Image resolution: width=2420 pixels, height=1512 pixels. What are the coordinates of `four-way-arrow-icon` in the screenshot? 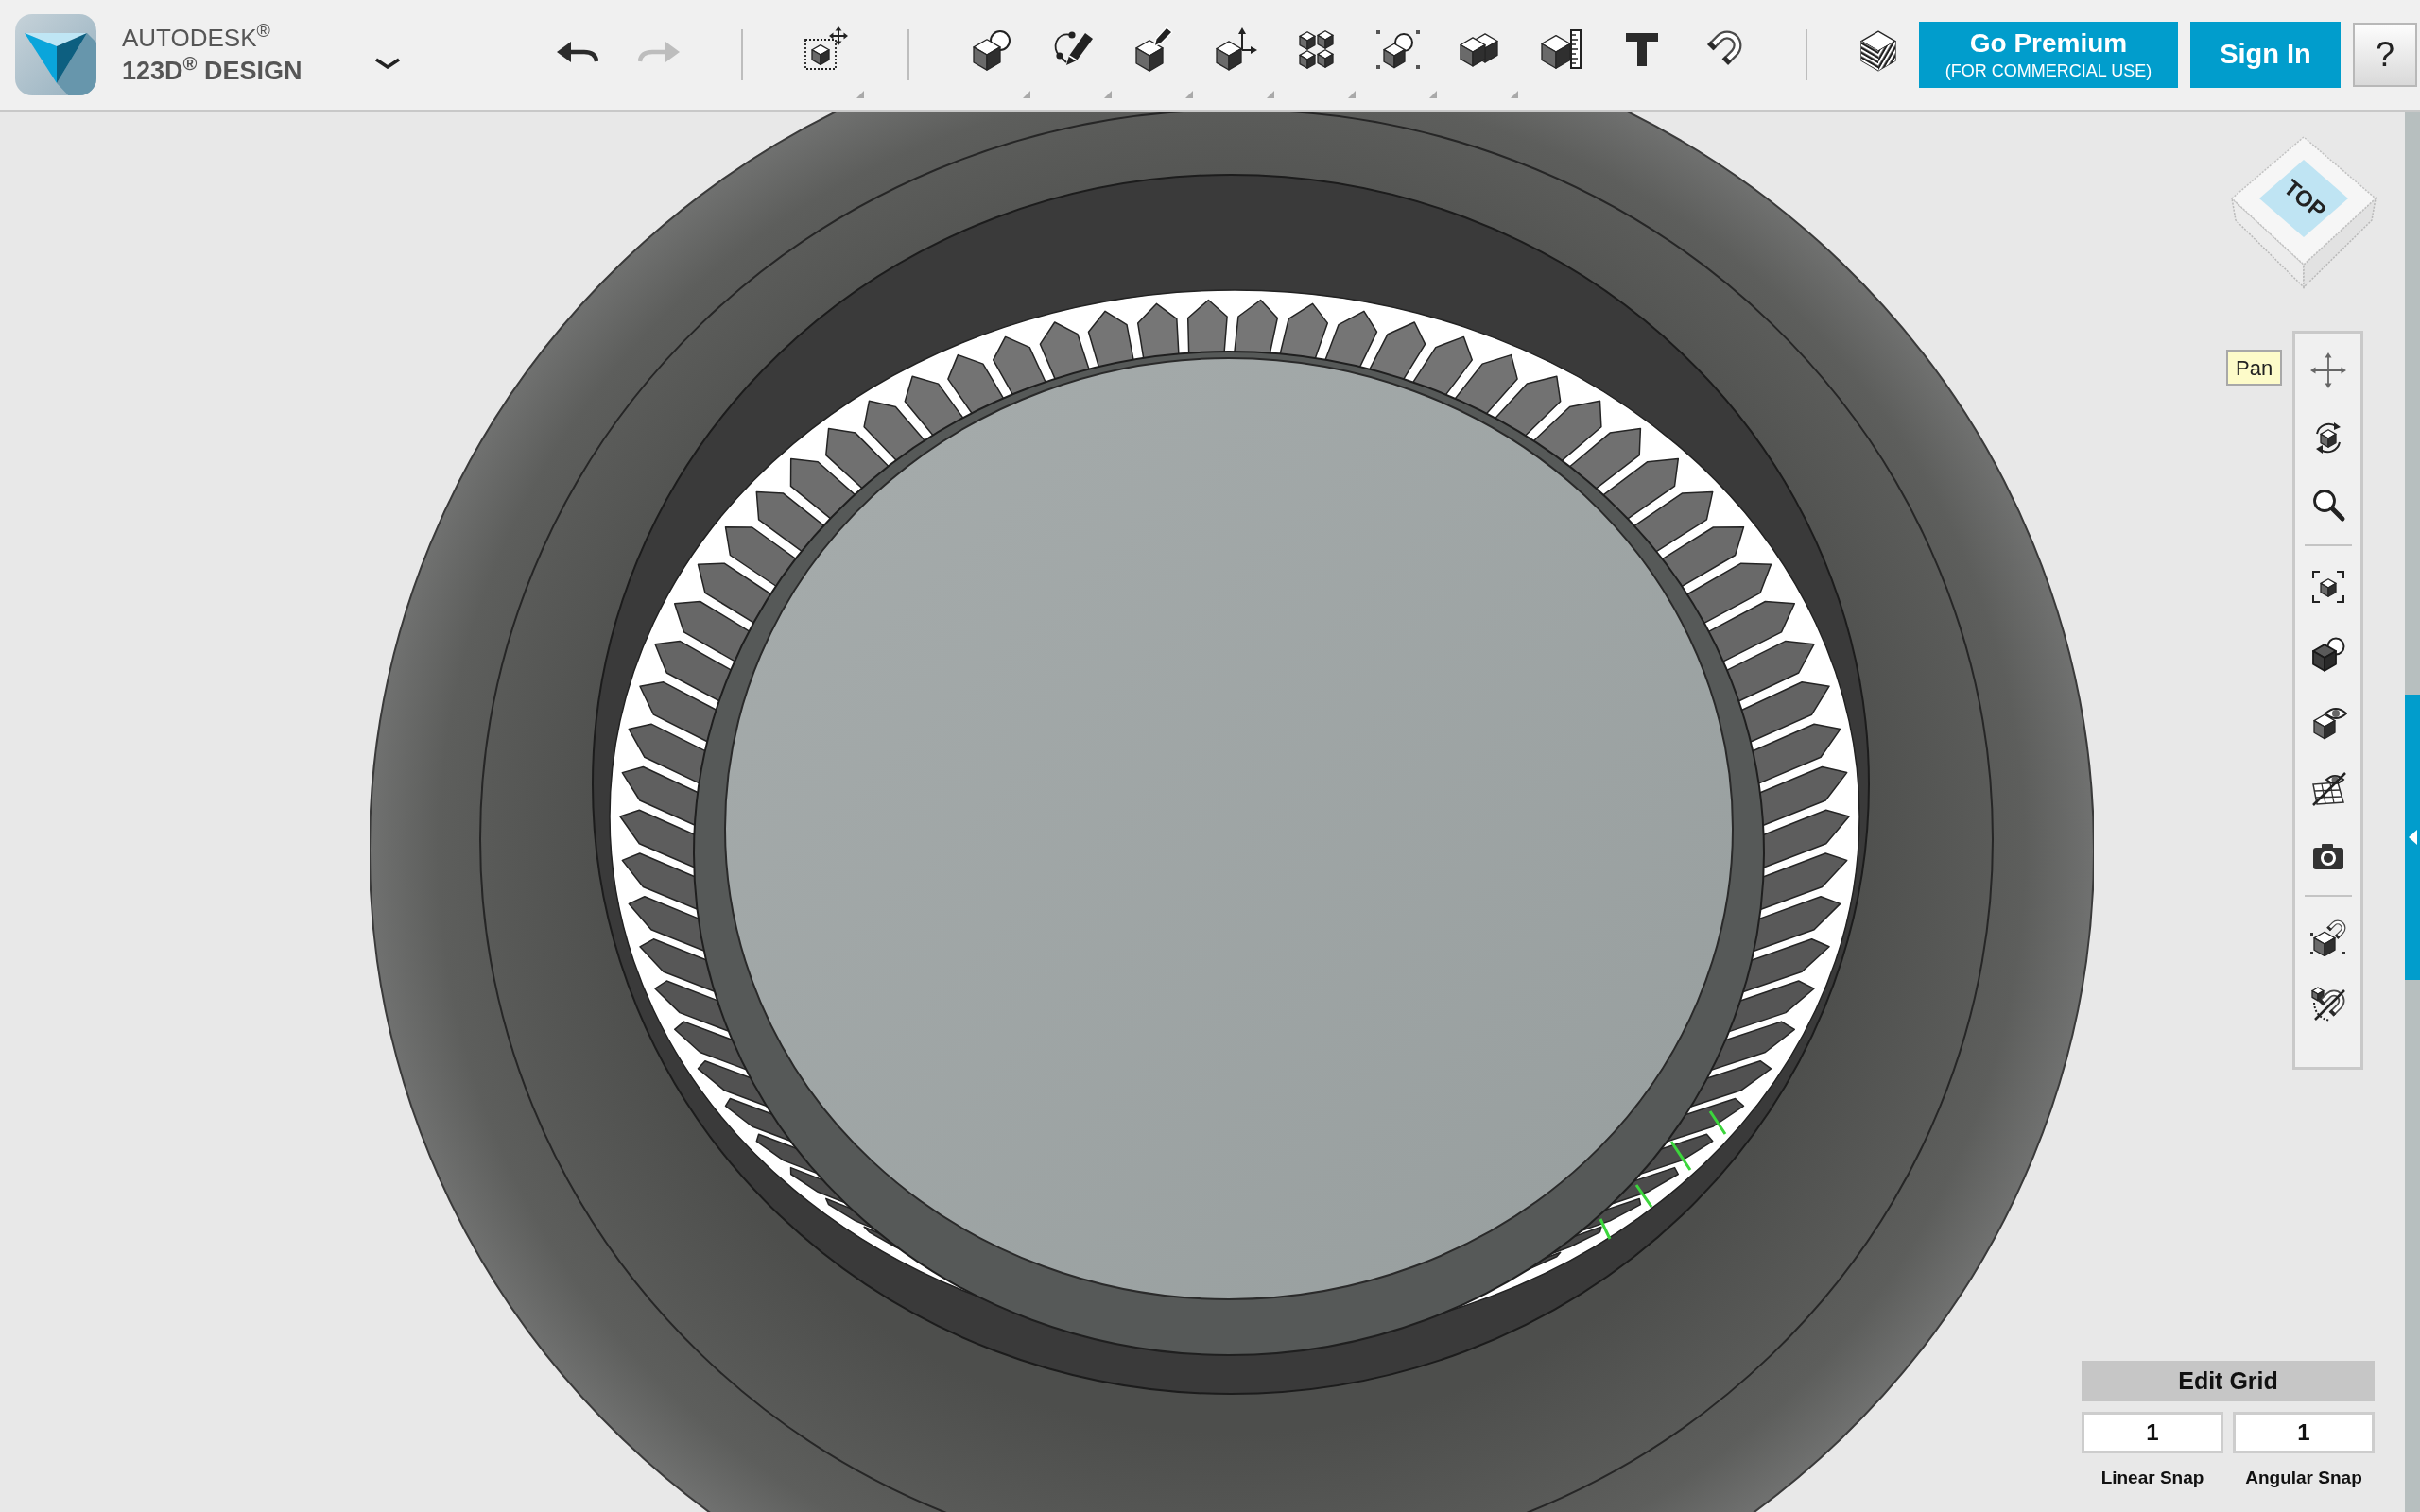 It's located at (2327, 370).